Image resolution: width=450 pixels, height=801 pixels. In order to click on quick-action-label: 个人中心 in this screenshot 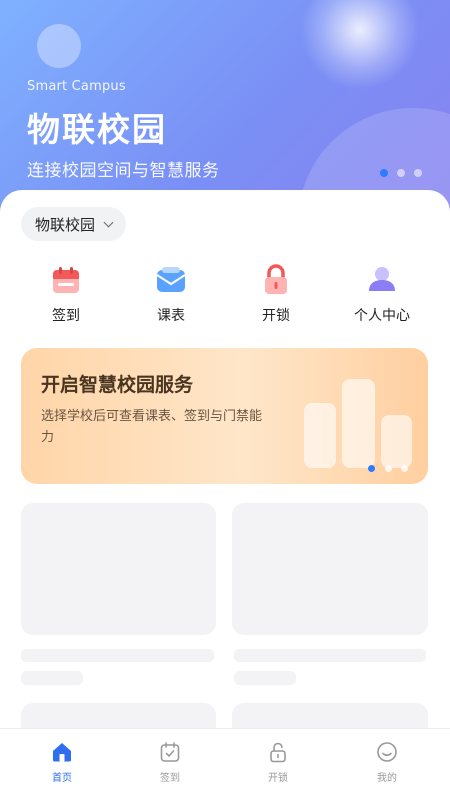, I will do `click(382, 316)`.